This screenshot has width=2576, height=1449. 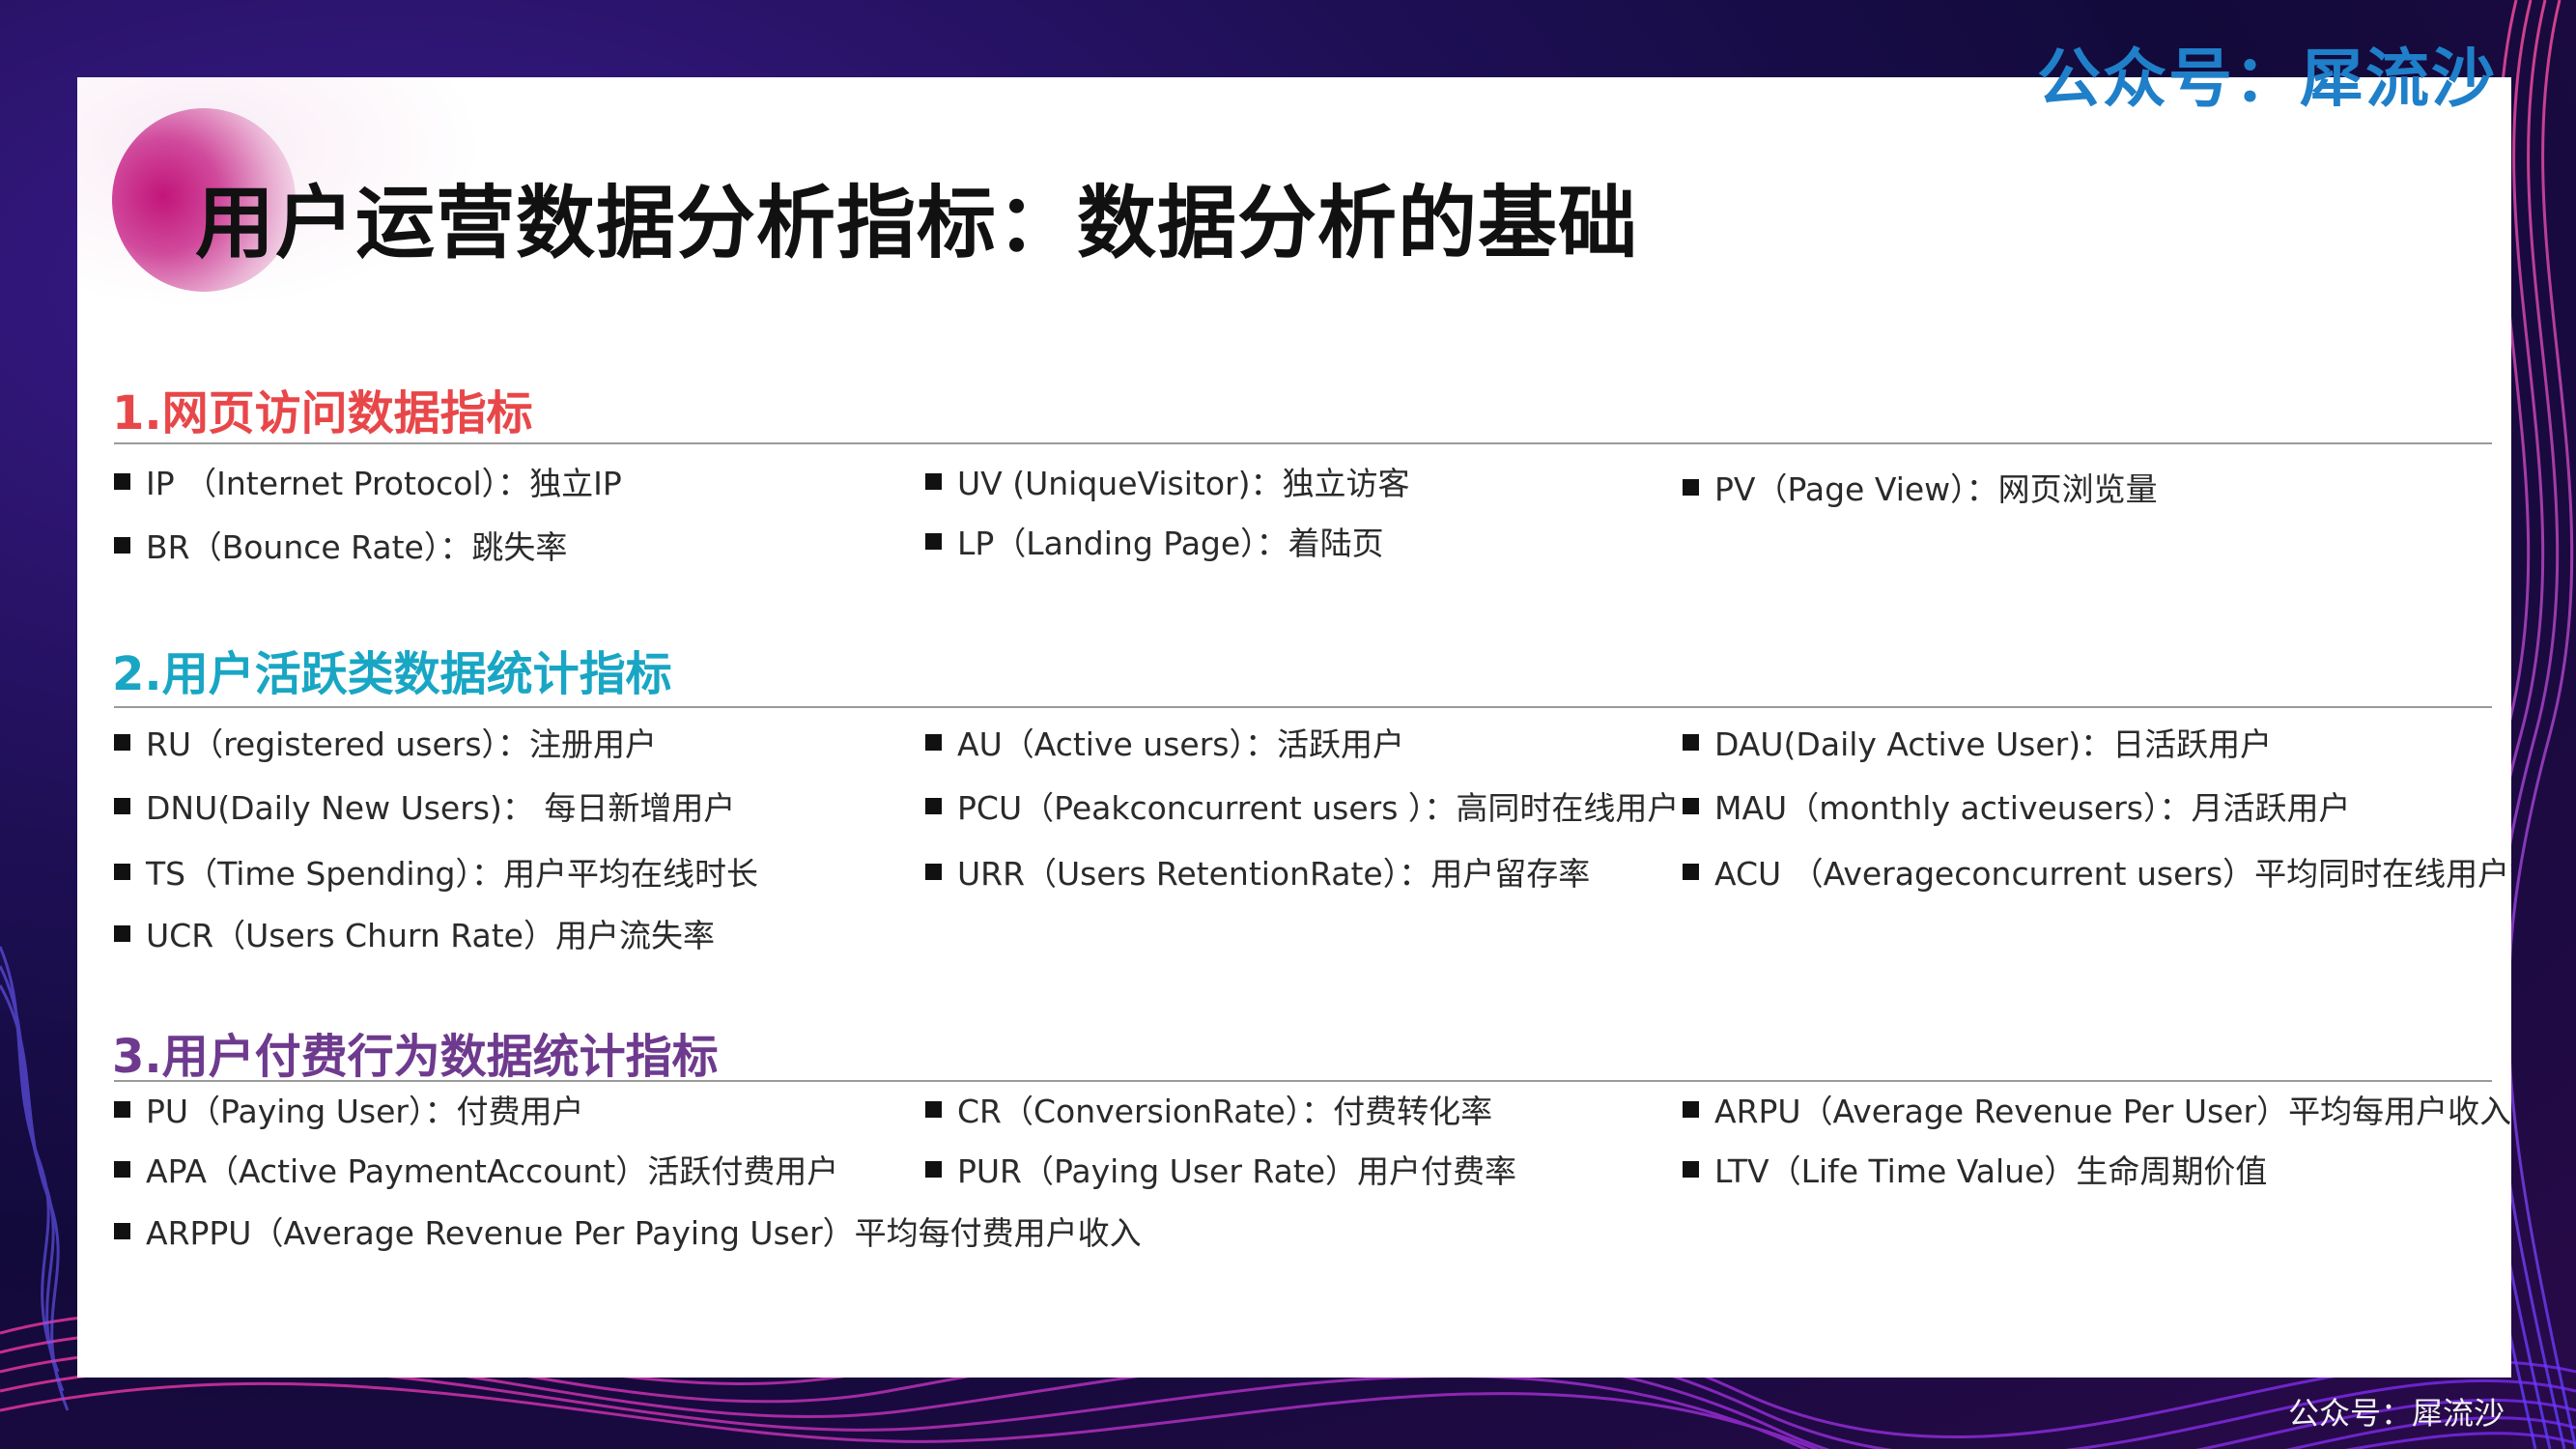 What do you see at coordinates (1164, 742) in the screenshot?
I see `metric-item: AU（Active users）：活跃用户` at bounding box center [1164, 742].